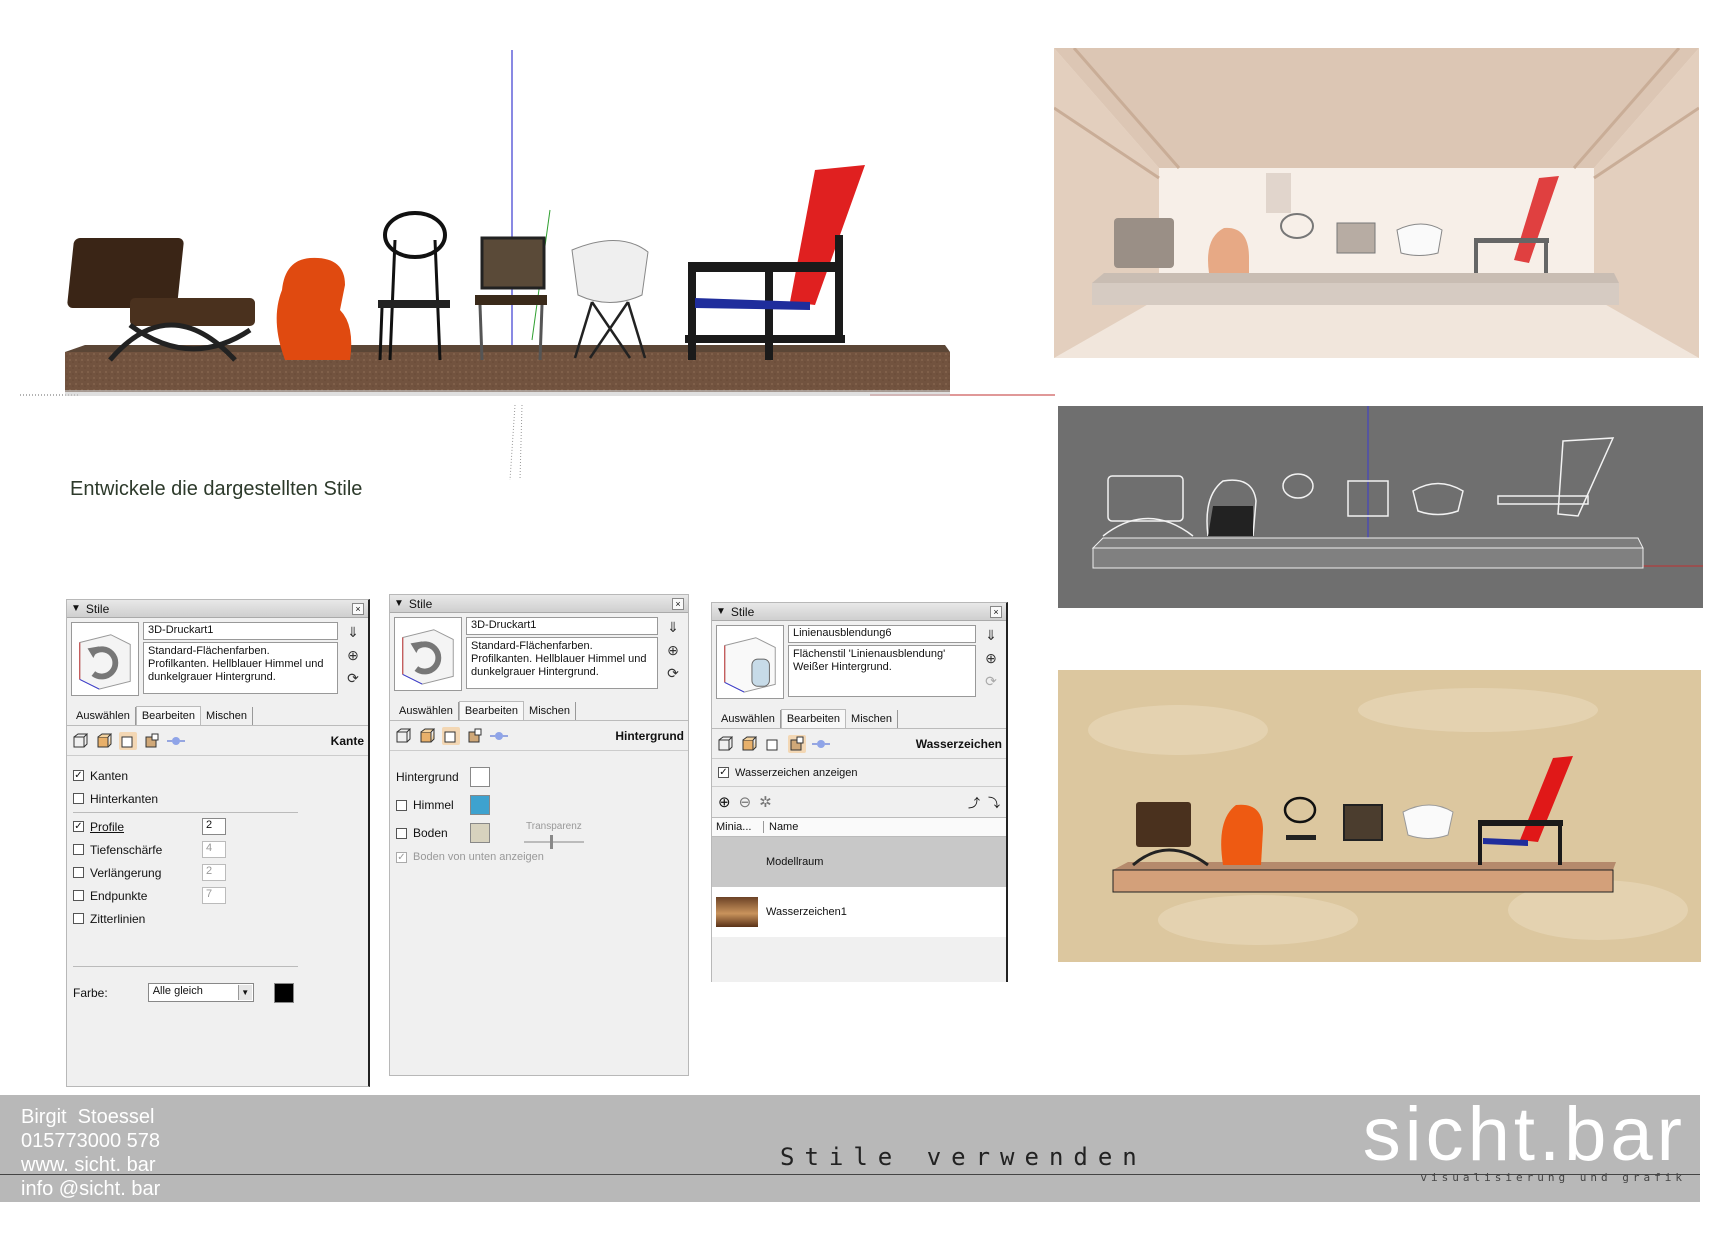 This screenshot has width=1730, height=1234. I want to click on checkbox-ground, so click(401, 833).